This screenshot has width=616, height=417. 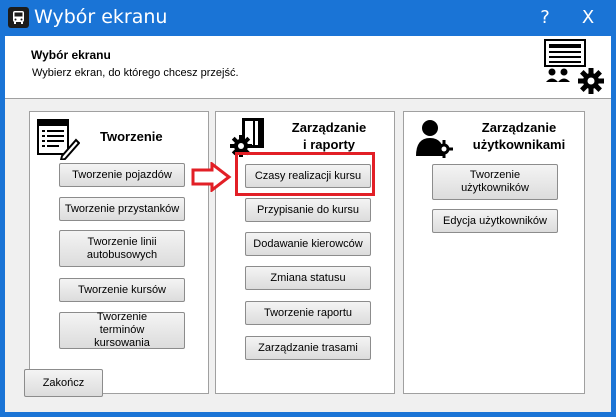 I want to click on edit-users-button: Edycja użytkowników, so click(x=495, y=221).